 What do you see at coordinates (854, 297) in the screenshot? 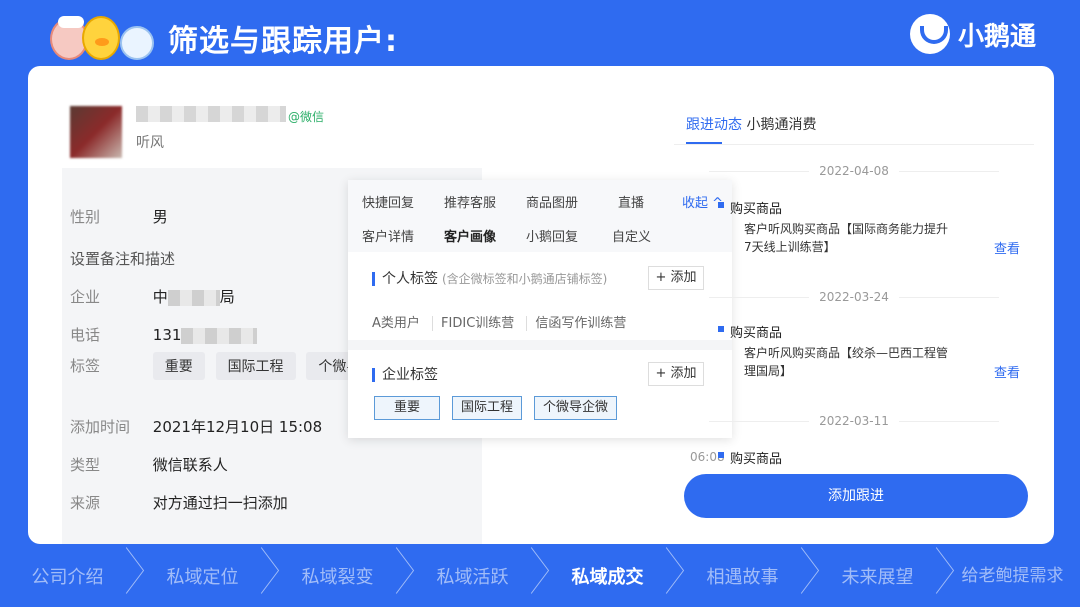
I see `timeline-date: 2022-03-24` at bounding box center [854, 297].